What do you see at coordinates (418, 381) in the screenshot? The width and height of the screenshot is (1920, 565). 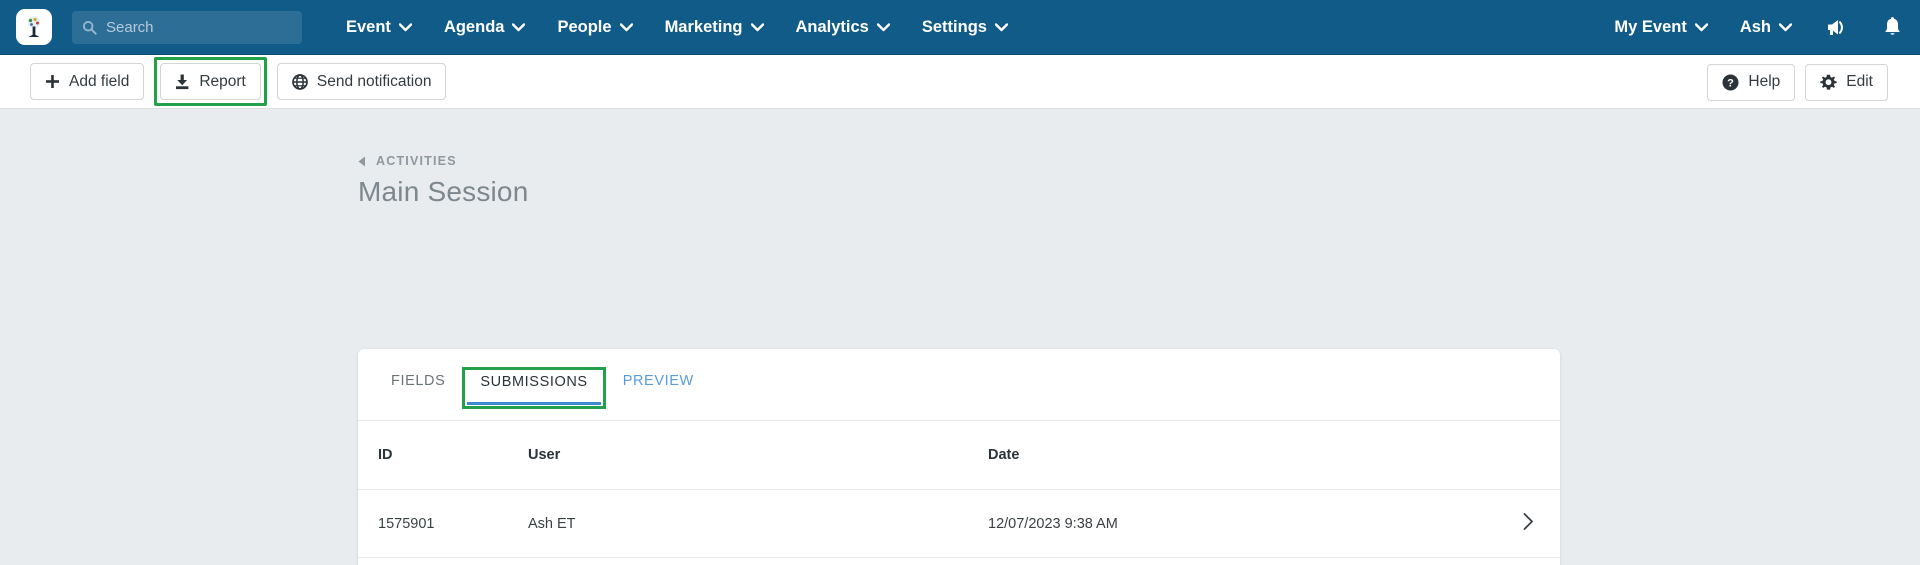 I see `tab-label: FIELDS` at bounding box center [418, 381].